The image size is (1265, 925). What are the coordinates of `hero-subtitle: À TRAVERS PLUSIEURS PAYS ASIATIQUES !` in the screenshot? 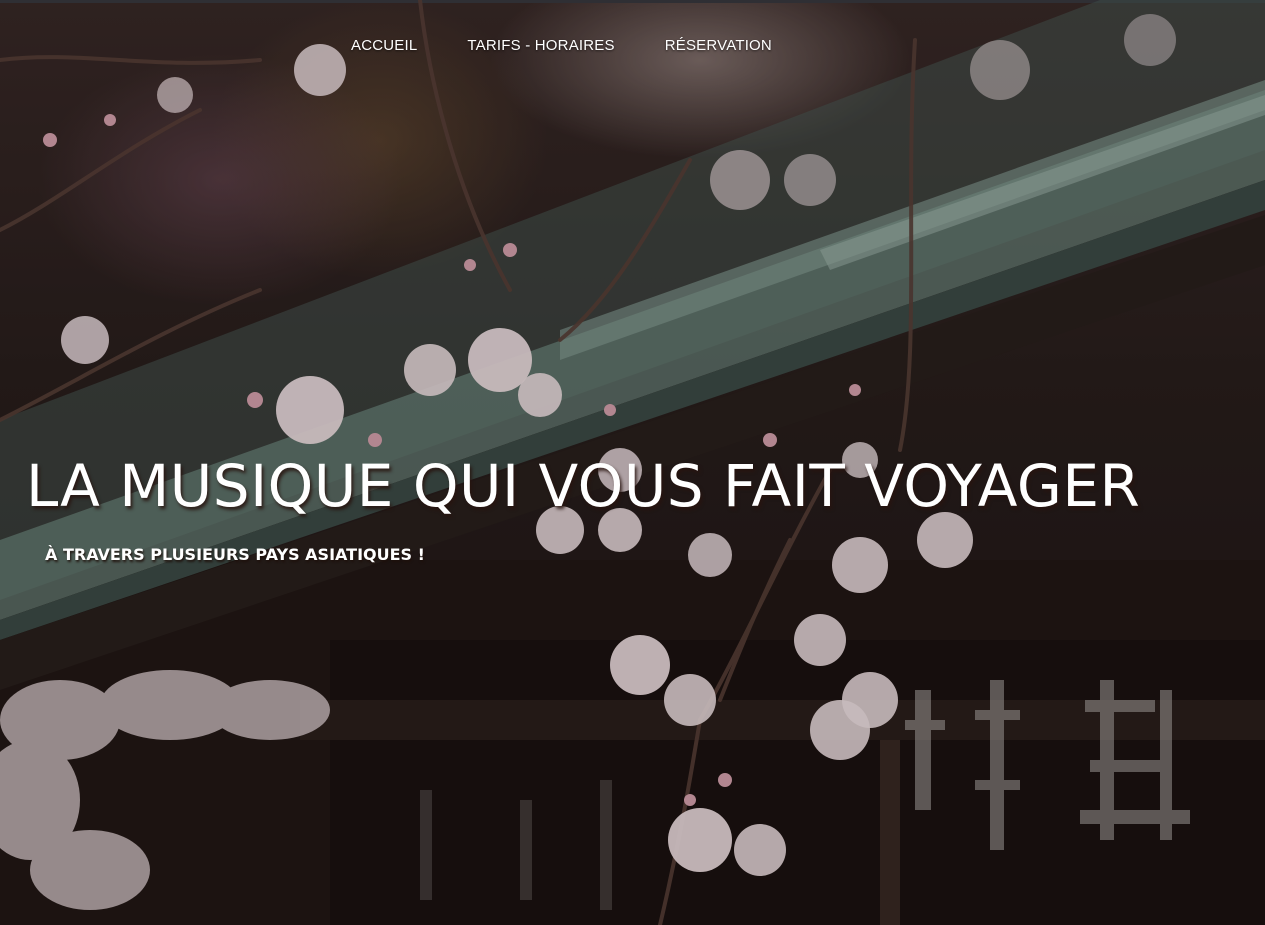 It's located at (235, 554).